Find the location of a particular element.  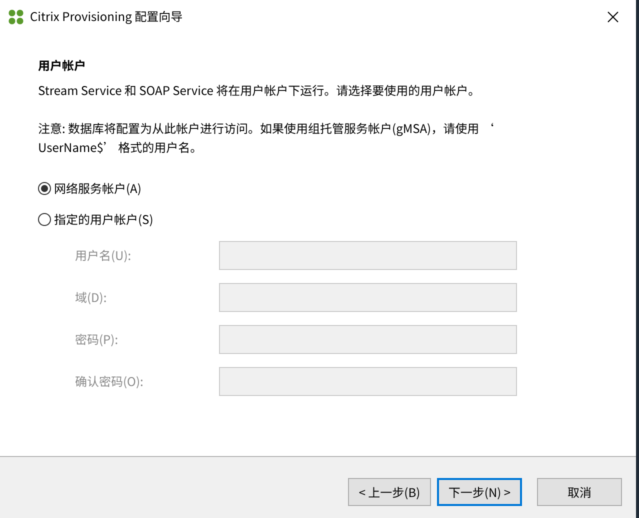

note-text: 注意: 数据库将配置为从此帐户进行访问。如果使用组托管服务帐户(gMSA)，请使用 ‘ UserName$’ 格式的用户名。 is located at coordinates (266, 138).